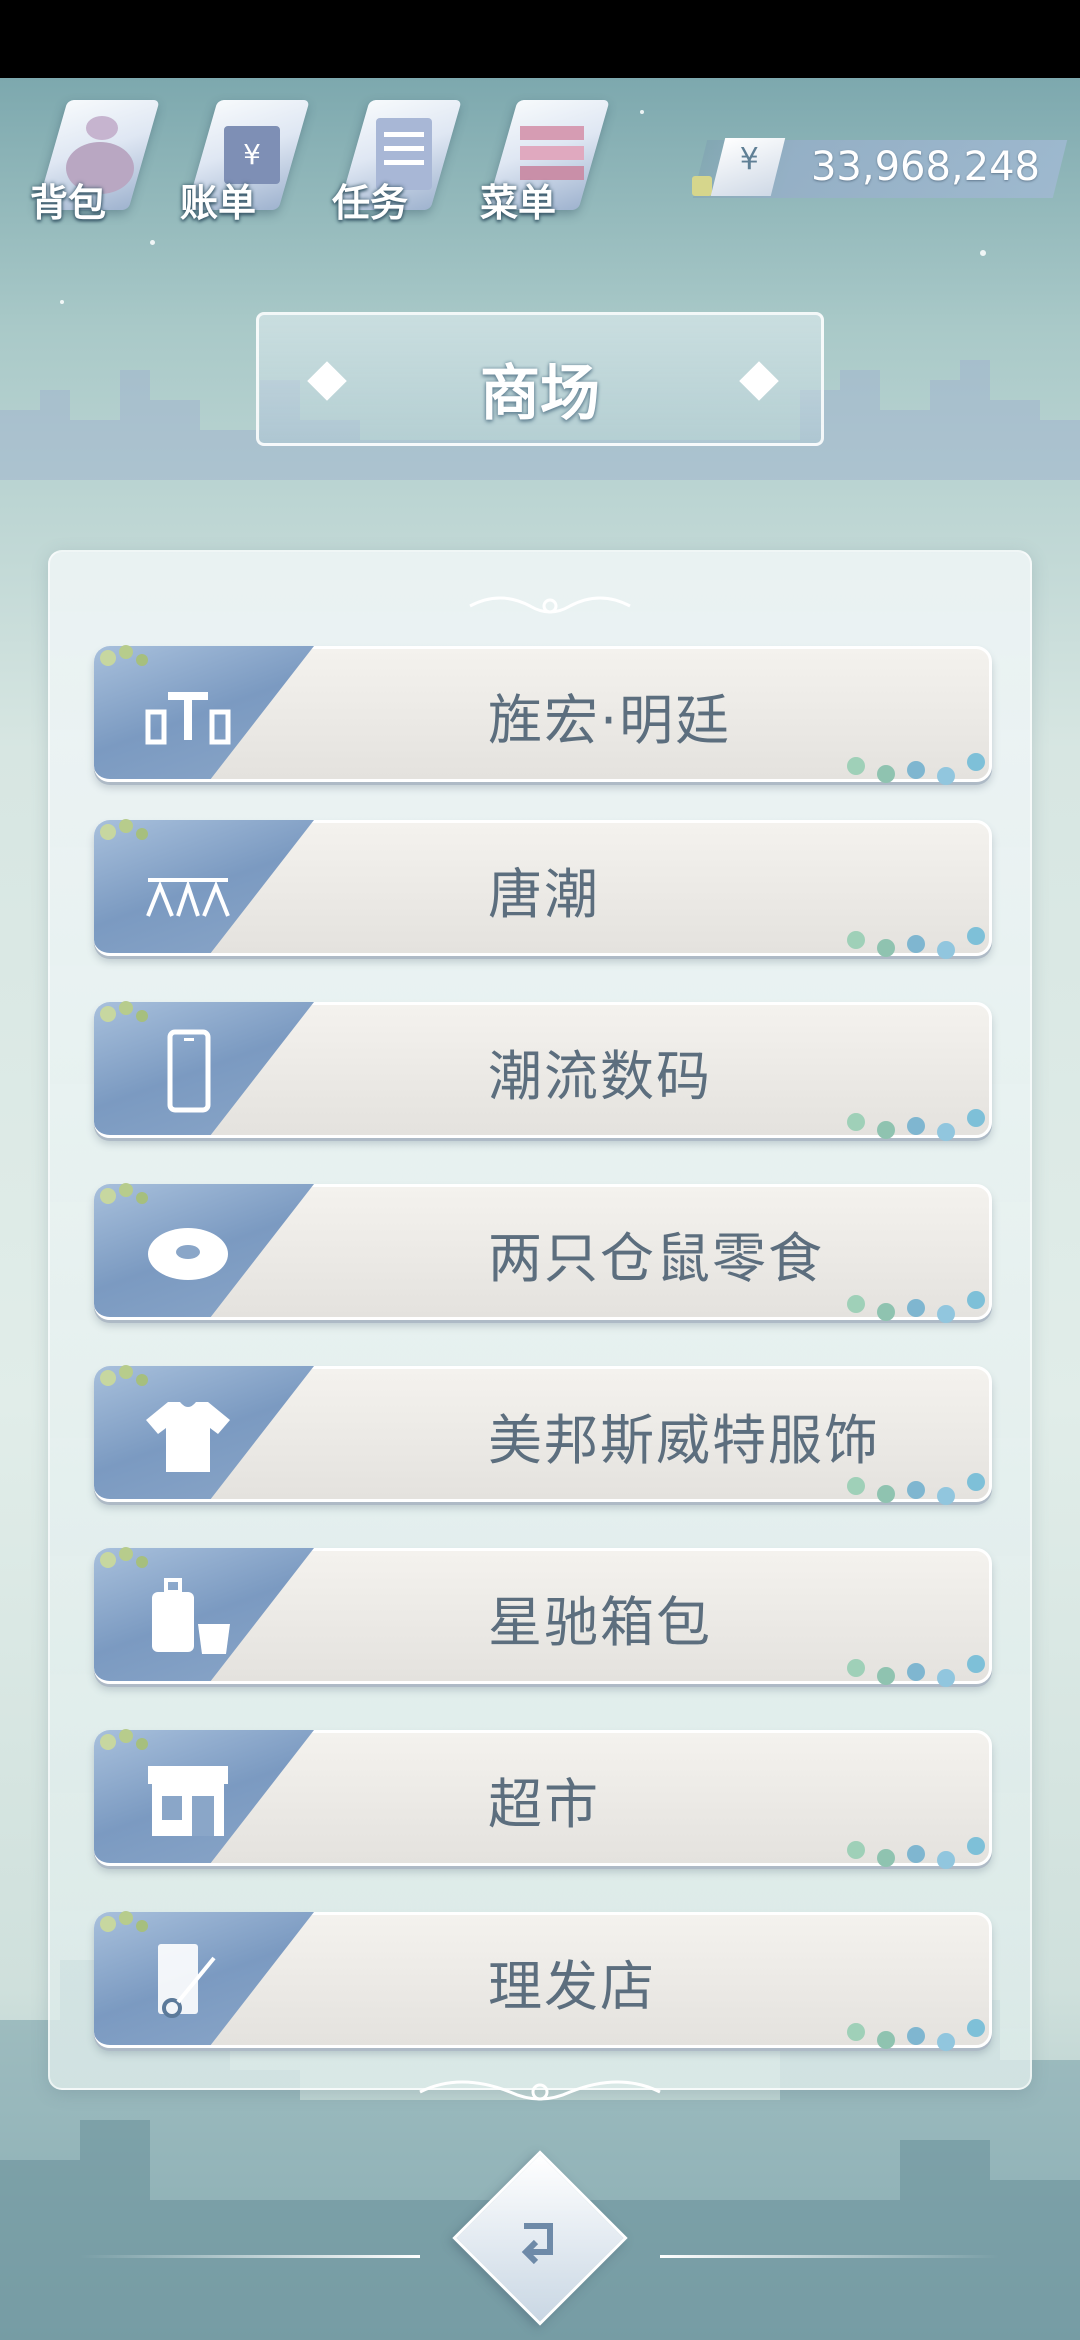 Image resolution: width=1080 pixels, height=2340 pixels. What do you see at coordinates (537, 2244) in the screenshot?
I see `back-arrow-icon` at bounding box center [537, 2244].